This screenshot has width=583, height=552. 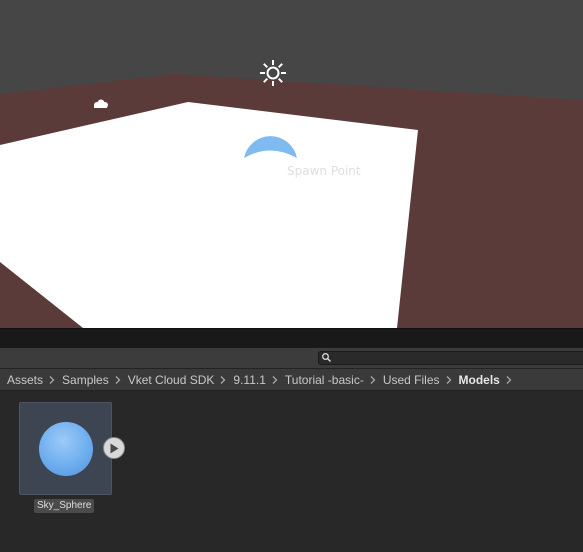 I want to click on breadcrumb-samples: Samples, so click(x=85, y=380).